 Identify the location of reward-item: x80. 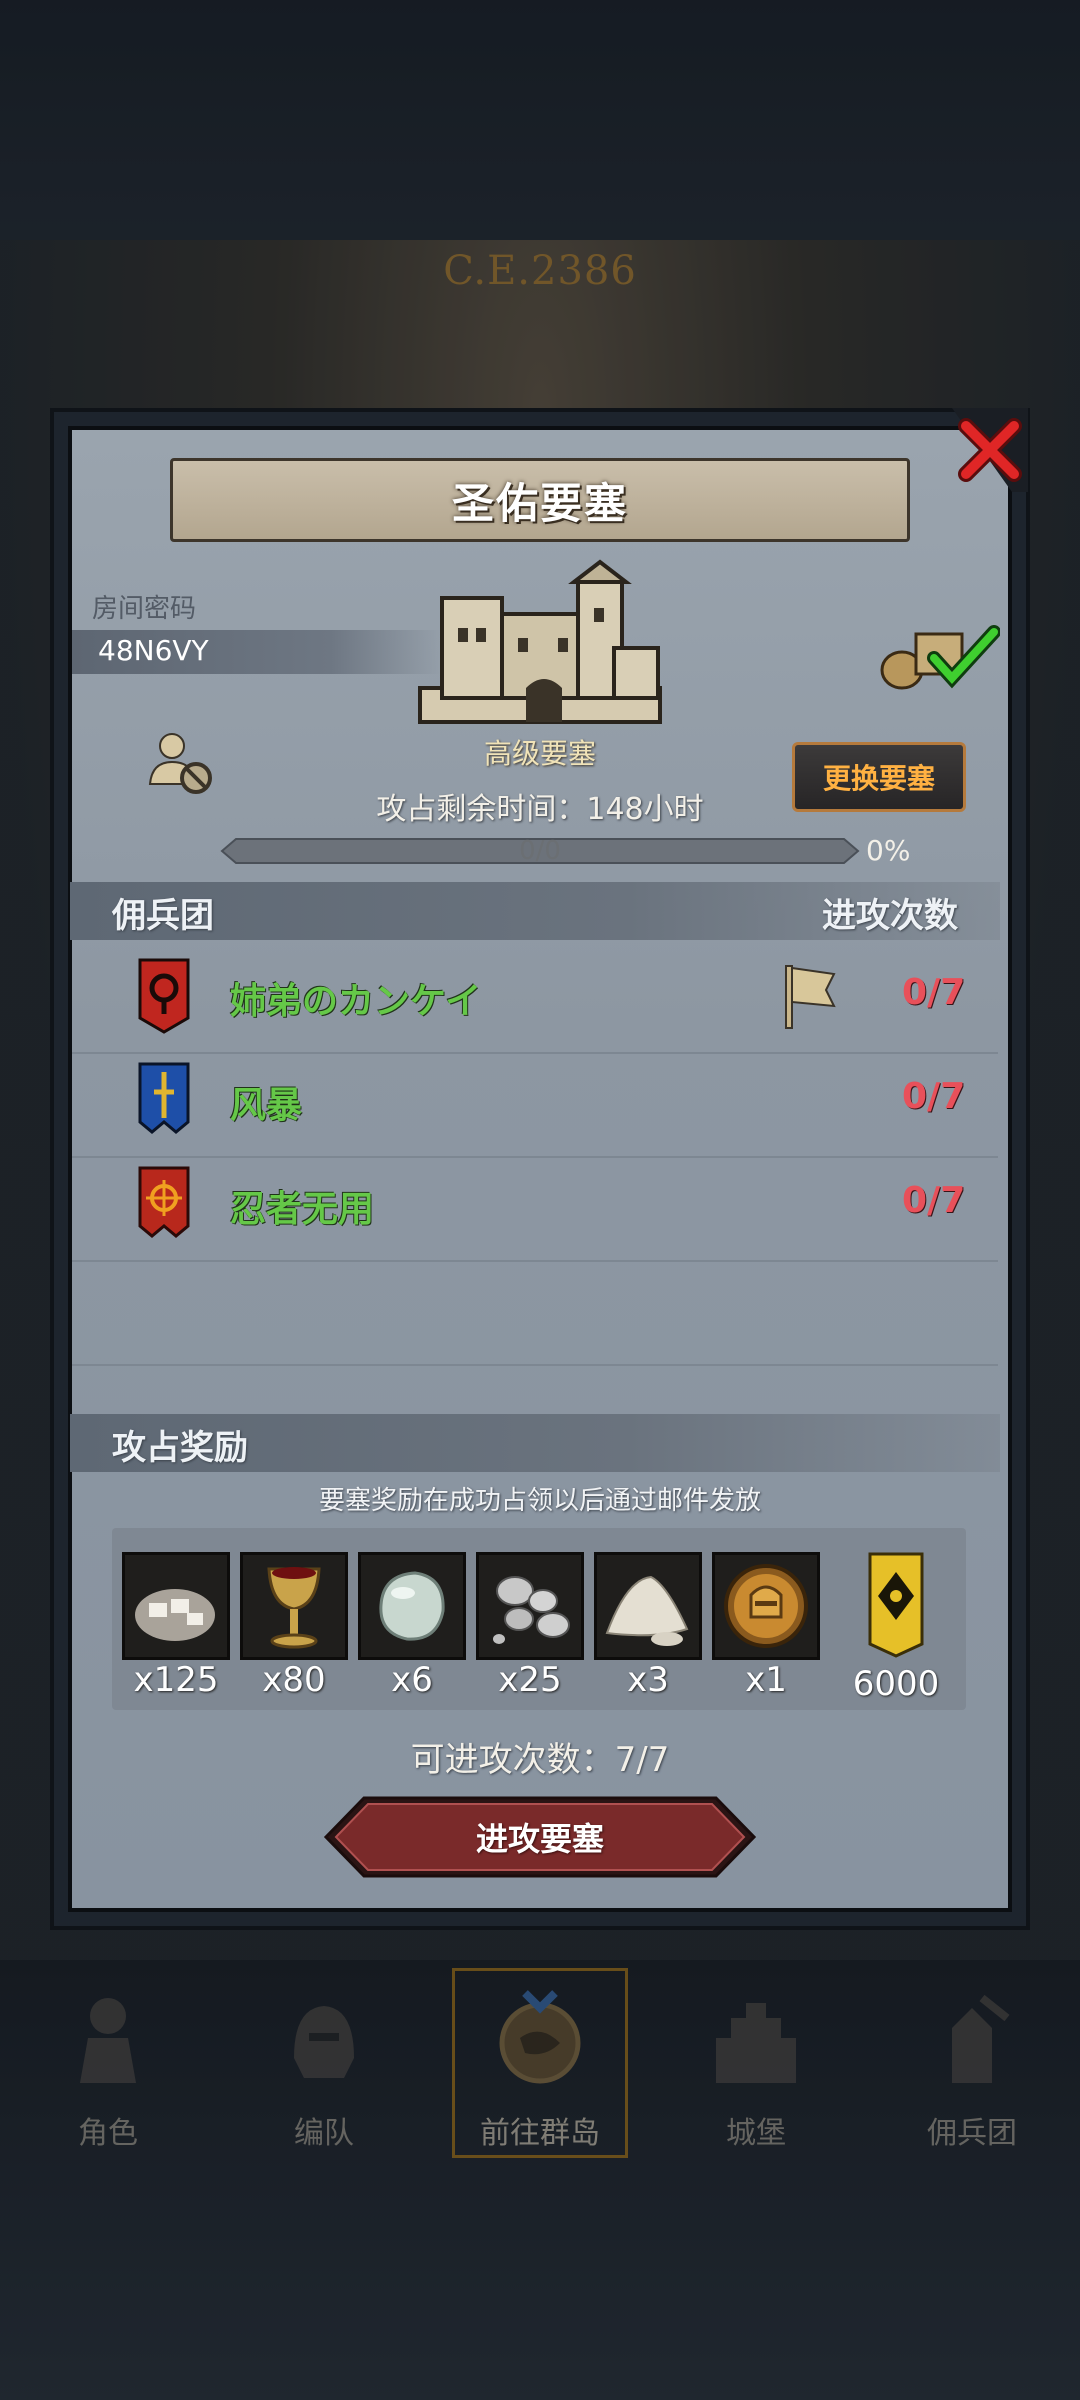
(294, 1626).